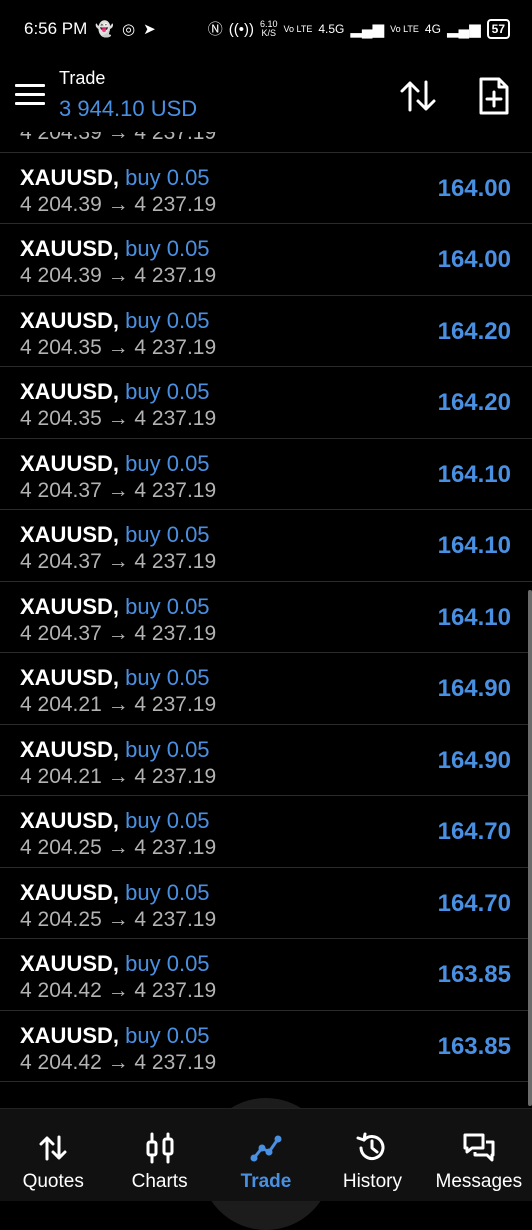  What do you see at coordinates (266, 1148) in the screenshot?
I see `trade-icon` at bounding box center [266, 1148].